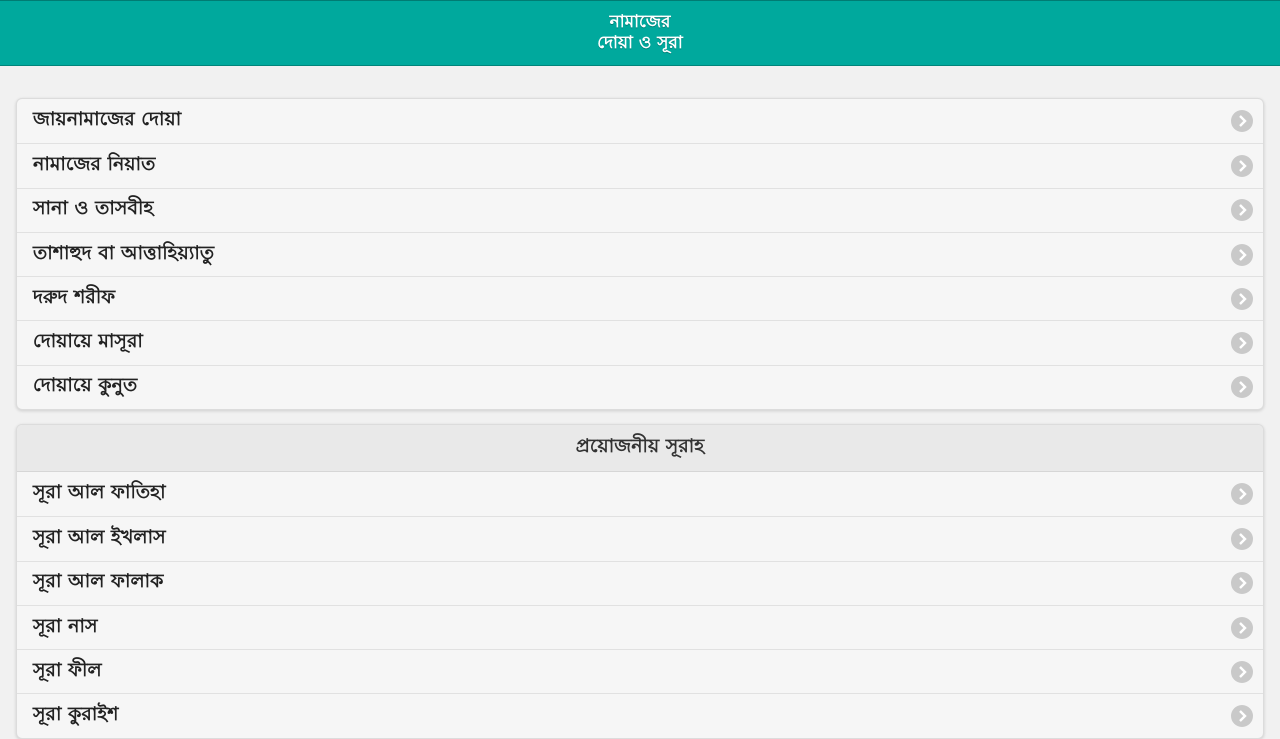  Describe the element at coordinates (67, 669) in the screenshot. I see `list-item-label: সূরা ফীল` at that location.